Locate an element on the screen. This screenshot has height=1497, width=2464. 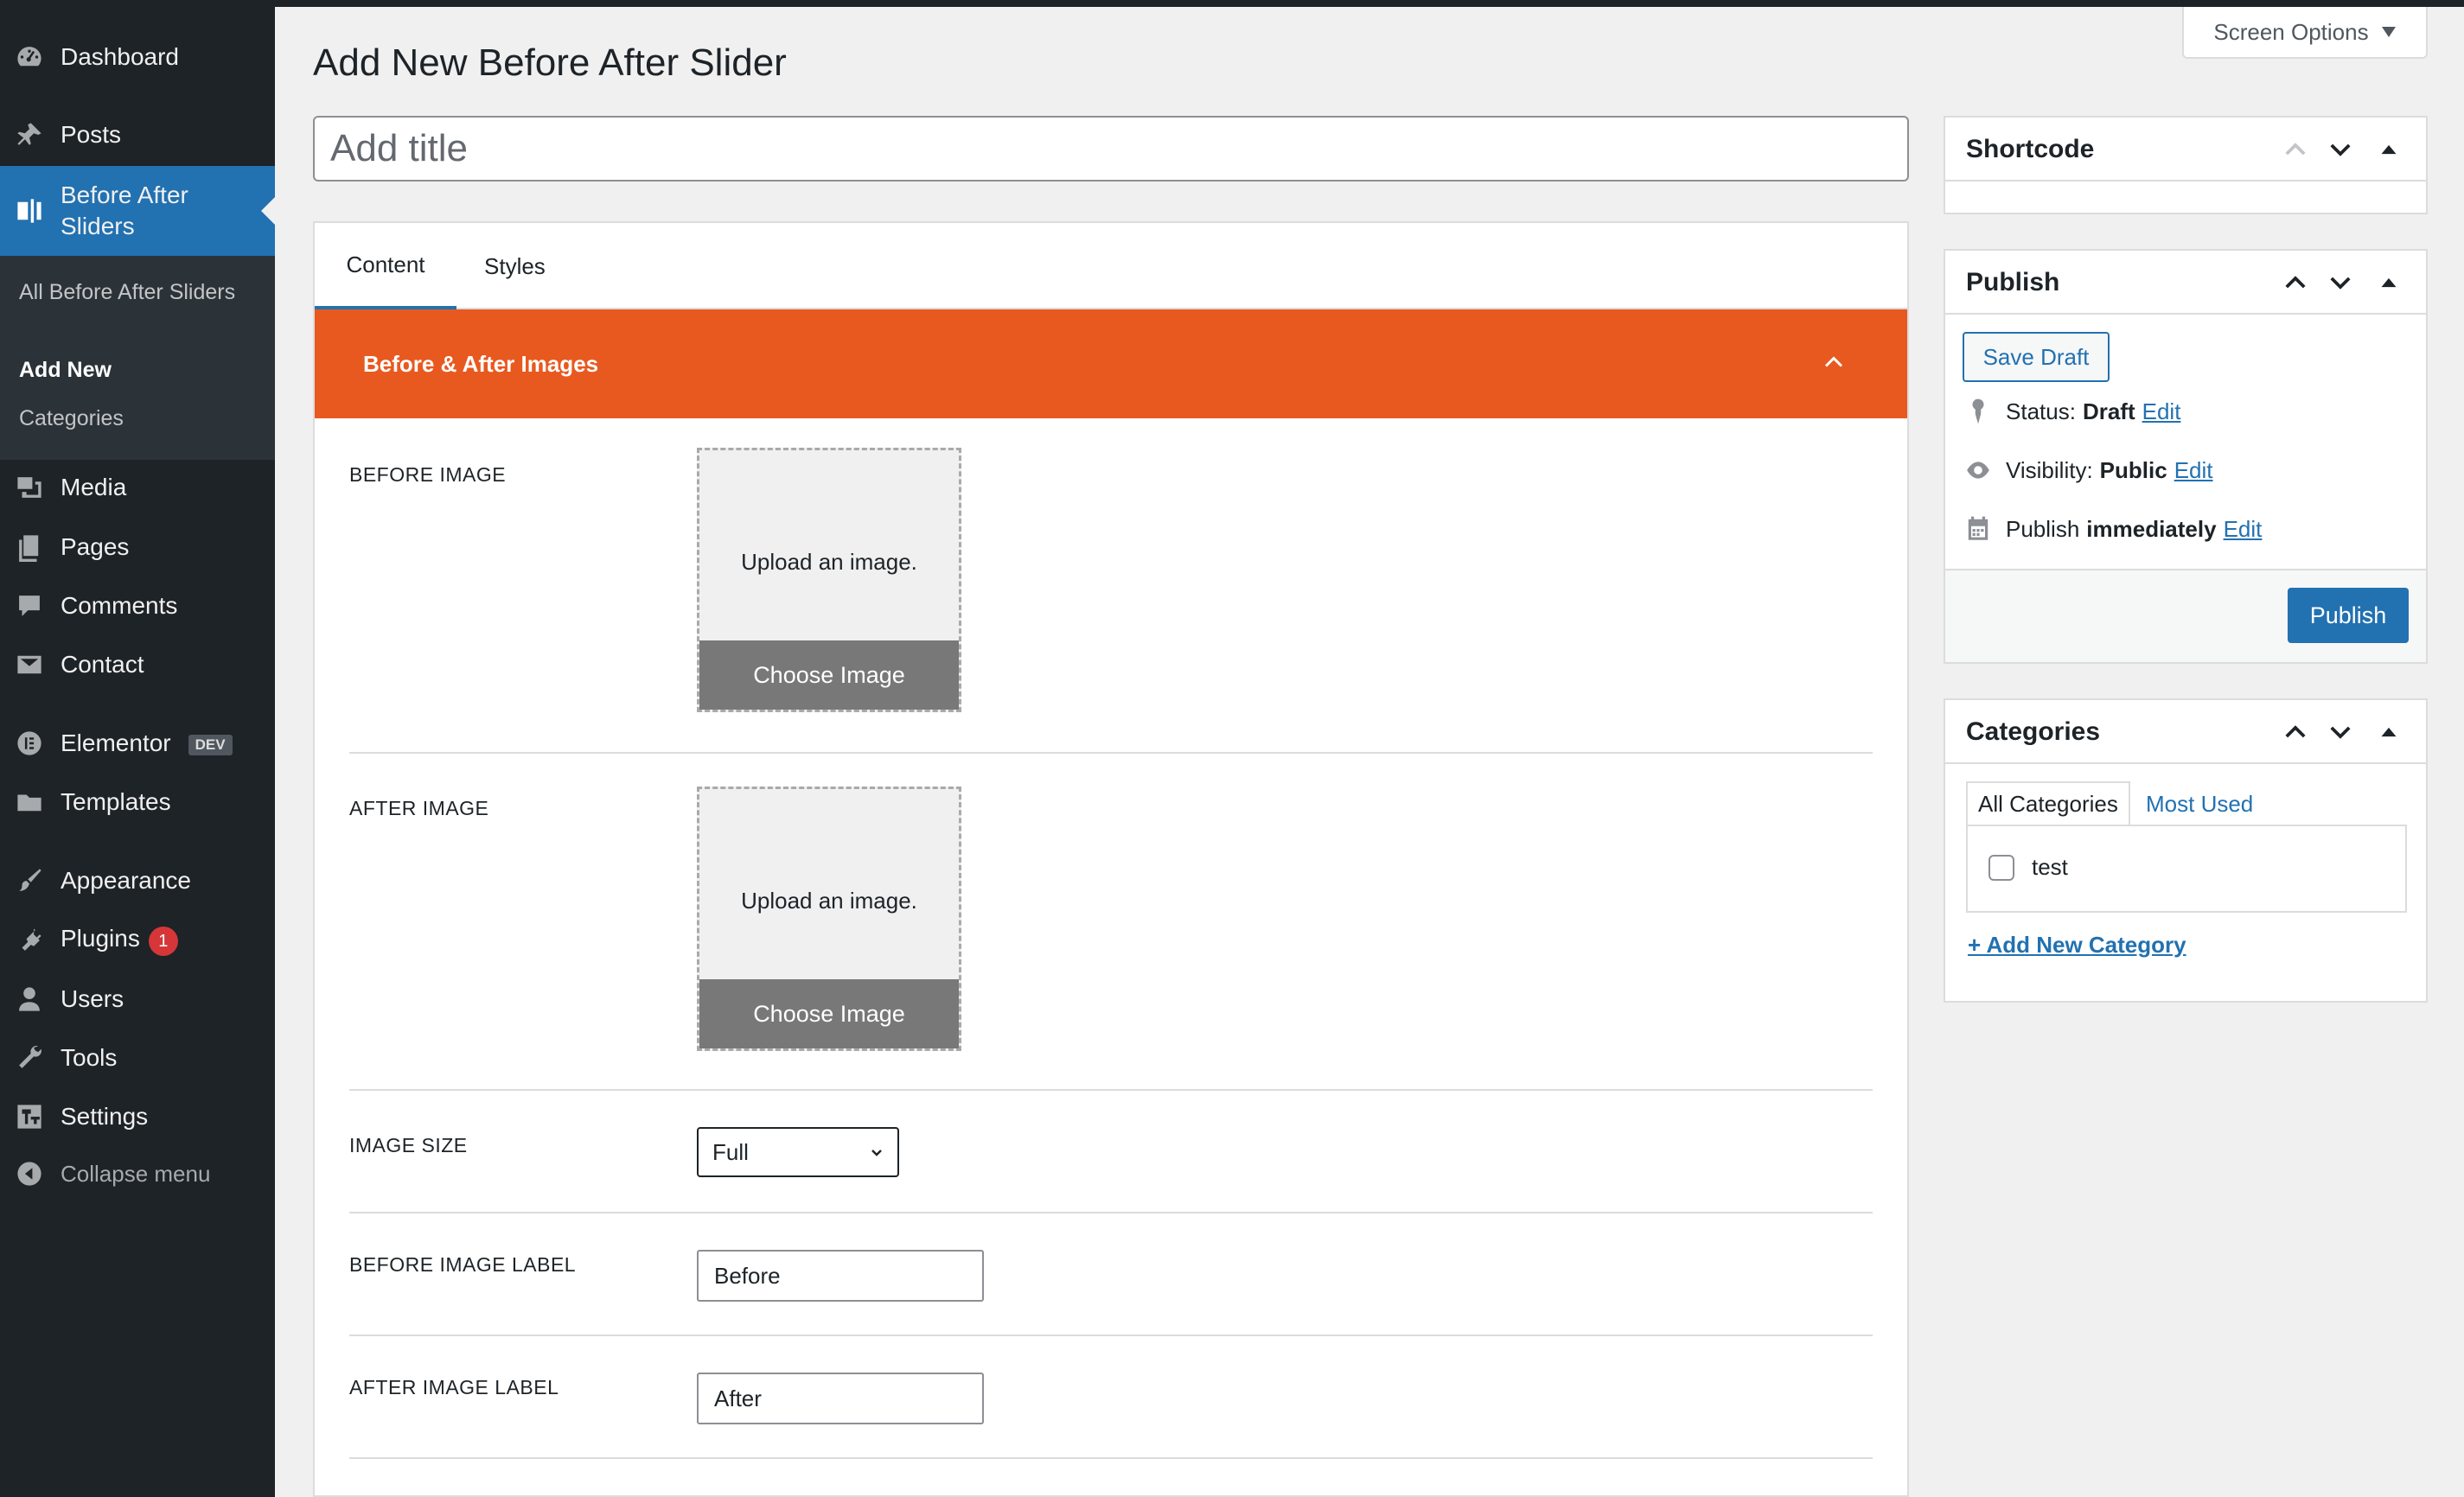
sidebar-label-media: Media is located at coordinates (94, 487).